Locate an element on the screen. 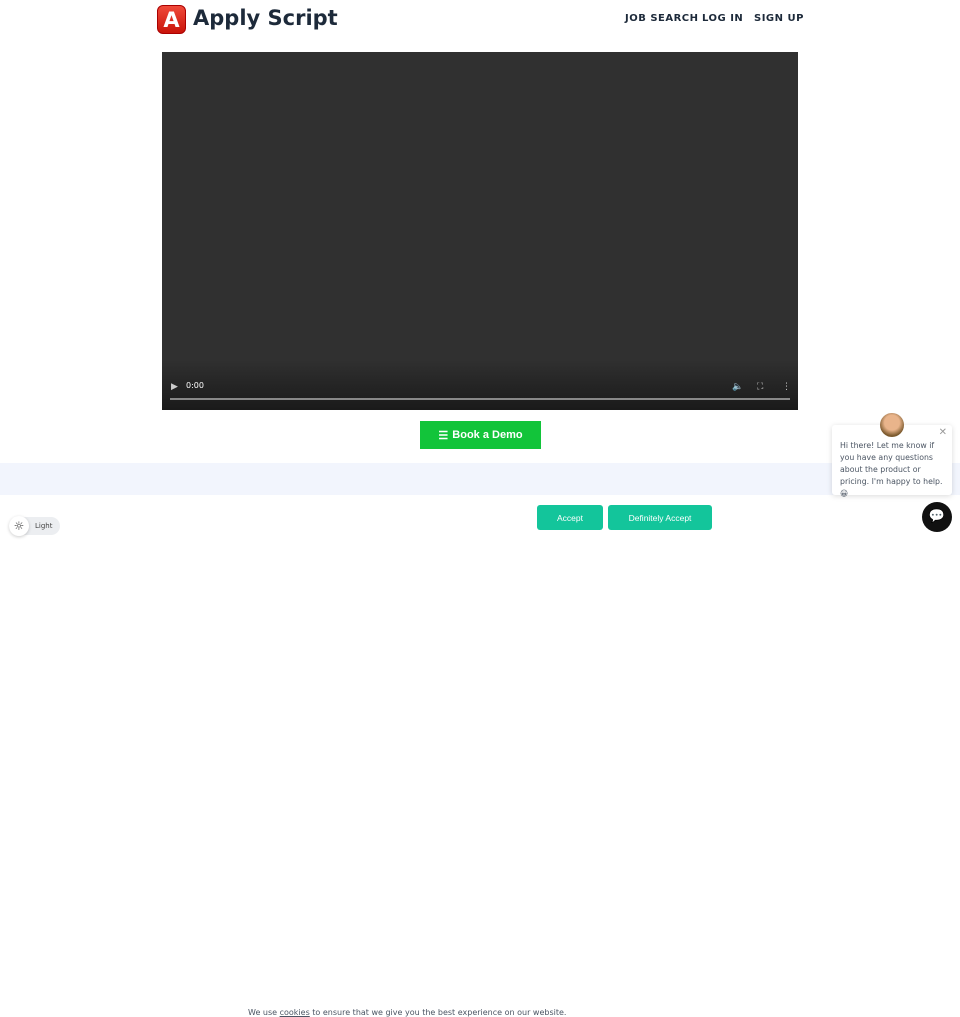  theme-label: Light is located at coordinates (44, 526).